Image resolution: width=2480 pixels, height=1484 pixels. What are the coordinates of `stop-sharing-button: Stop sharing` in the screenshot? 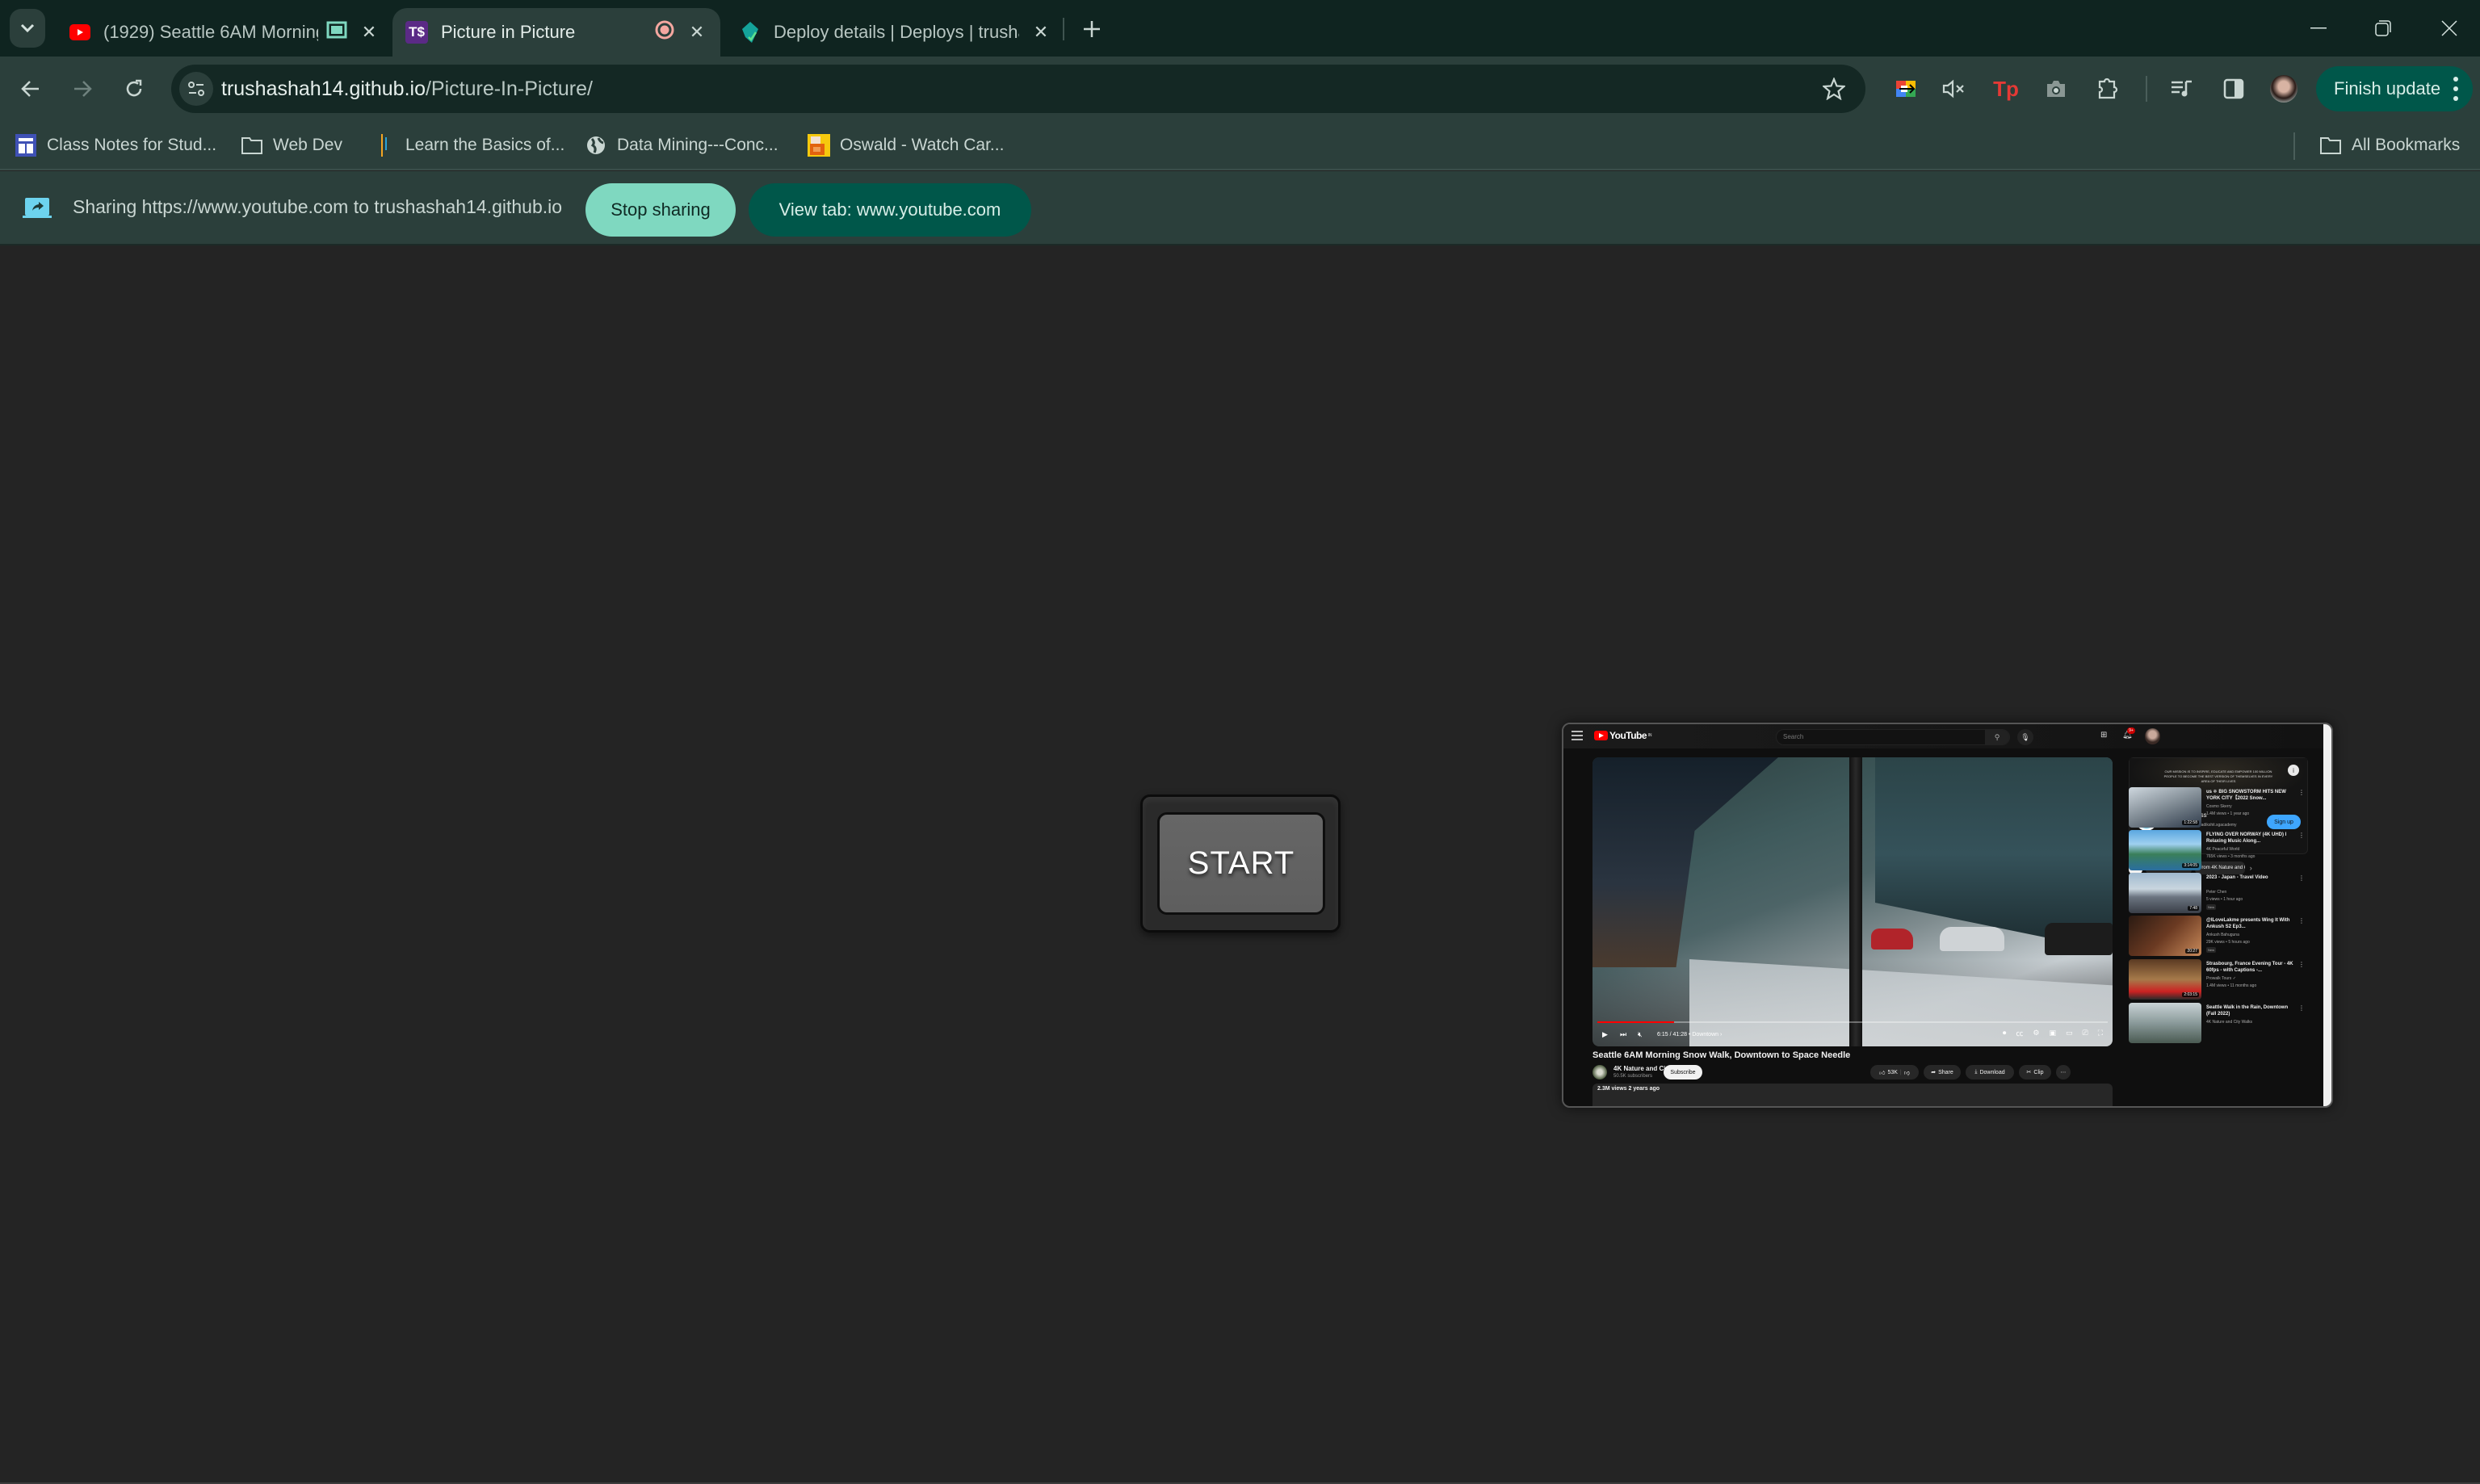 It's located at (660, 210).